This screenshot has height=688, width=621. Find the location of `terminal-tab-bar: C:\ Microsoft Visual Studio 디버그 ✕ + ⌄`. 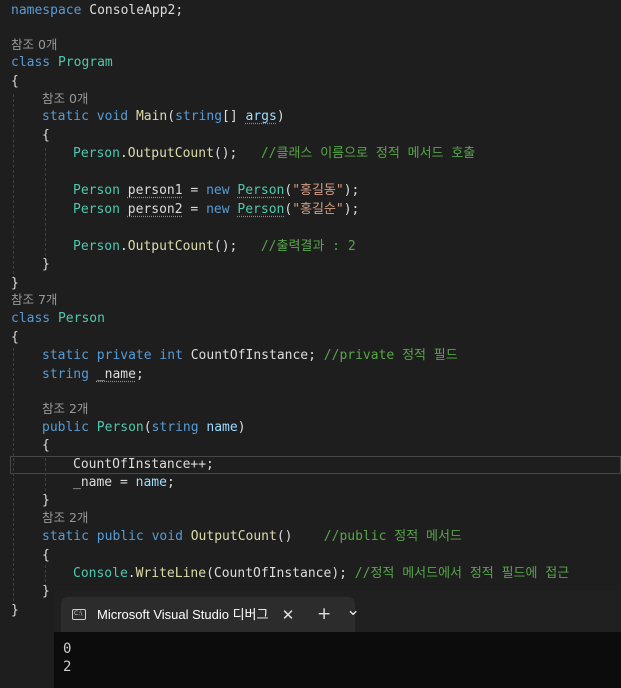

terminal-tab-bar: C:\ Microsoft Visual Studio 디버그 ✕ + ⌄ is located at coordinates (337, 611).